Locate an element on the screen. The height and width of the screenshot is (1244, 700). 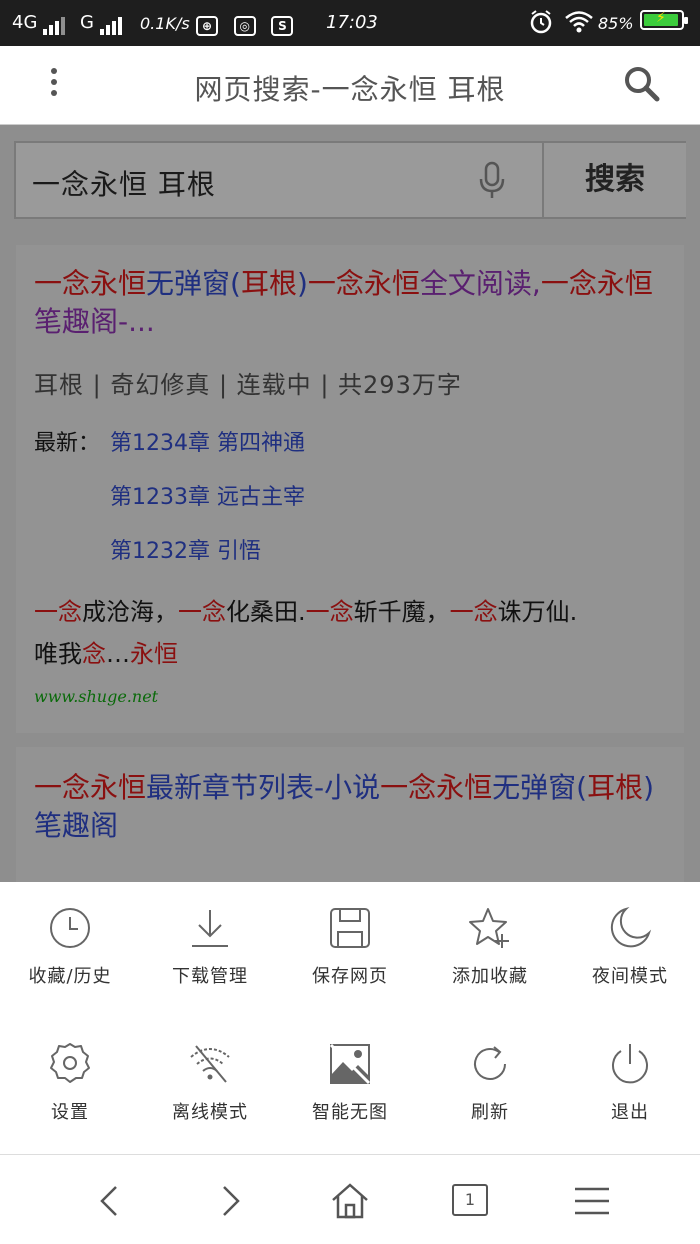
search-button: 搜索 is located at coordinates (614, 180).